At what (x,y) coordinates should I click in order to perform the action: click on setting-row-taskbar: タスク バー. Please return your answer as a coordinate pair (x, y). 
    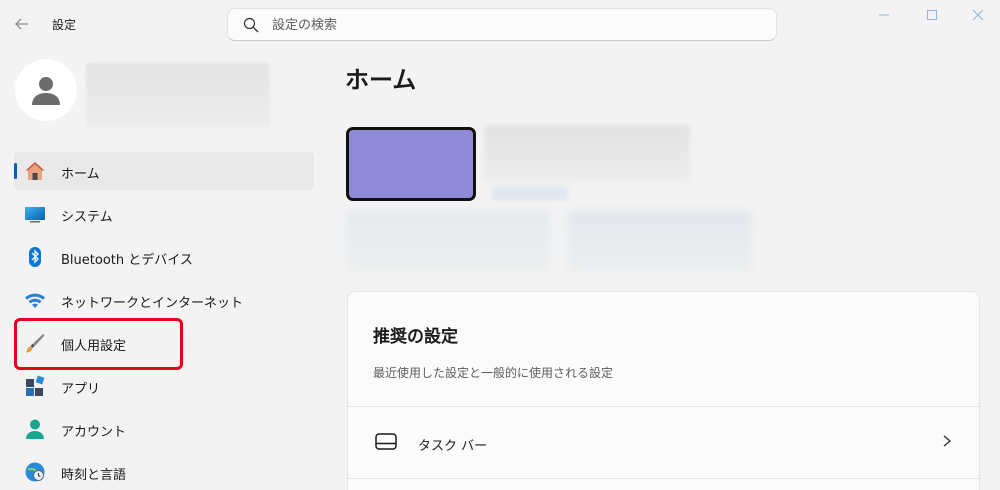
    Looking at the image, I should click on (663, 442).